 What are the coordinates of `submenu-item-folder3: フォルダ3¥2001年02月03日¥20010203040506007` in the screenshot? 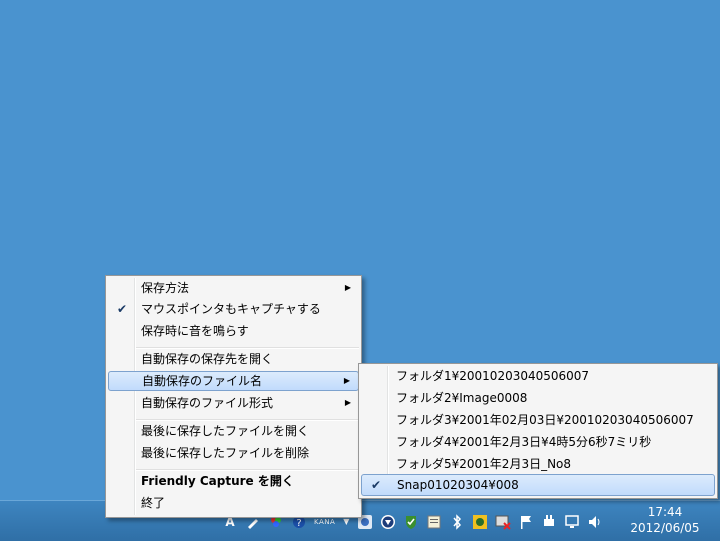 It's located at (538, 420).